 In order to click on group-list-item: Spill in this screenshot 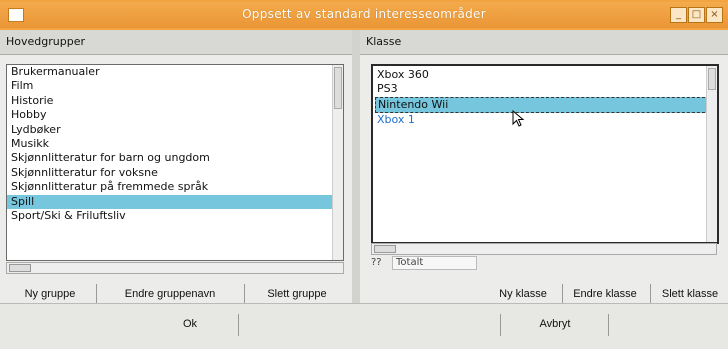, I will do `click(175, 201)`.